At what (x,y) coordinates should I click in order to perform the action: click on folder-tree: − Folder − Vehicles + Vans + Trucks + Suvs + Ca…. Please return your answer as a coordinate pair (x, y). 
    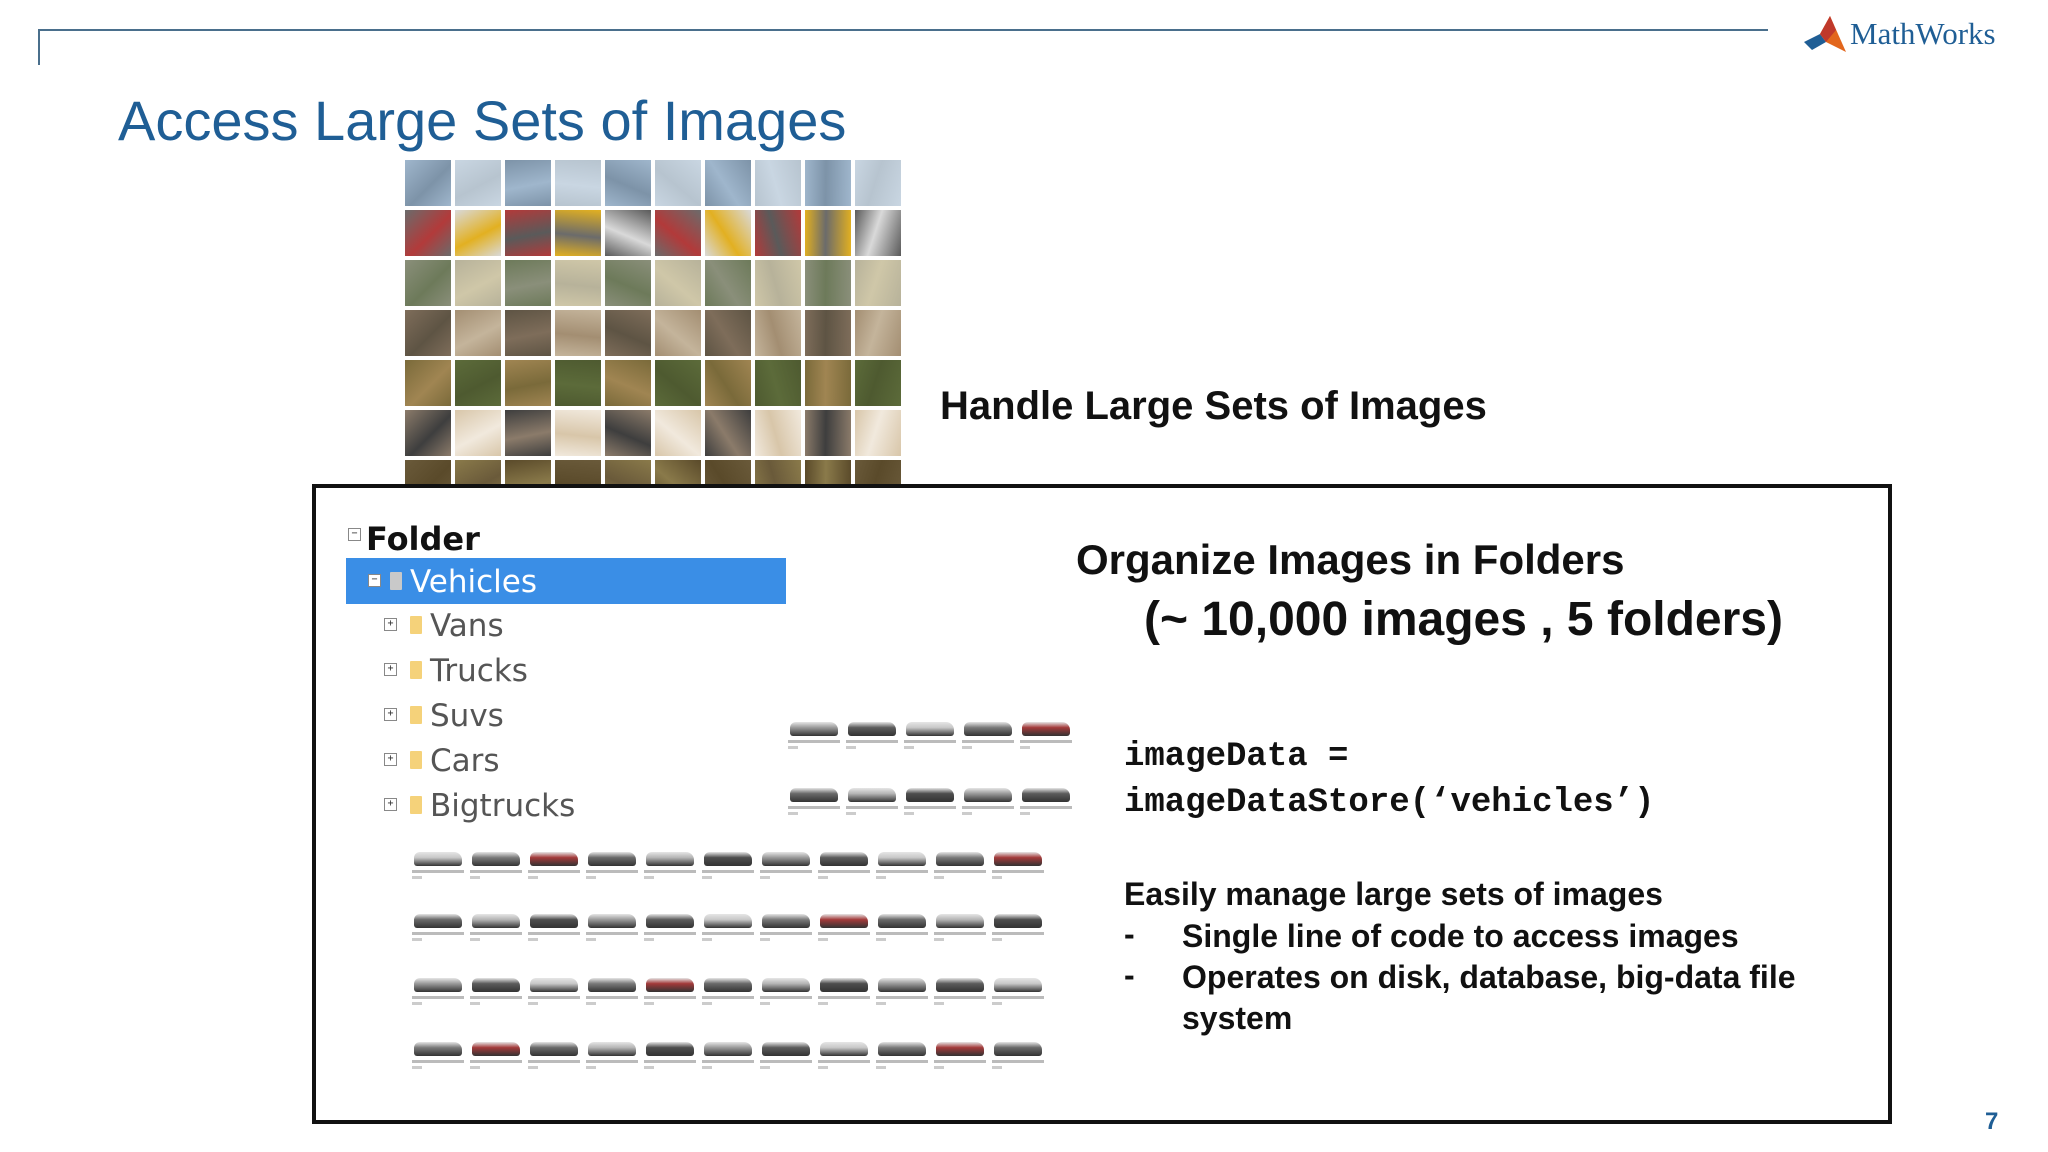
    Looking at the image, I should click on (566, 672).